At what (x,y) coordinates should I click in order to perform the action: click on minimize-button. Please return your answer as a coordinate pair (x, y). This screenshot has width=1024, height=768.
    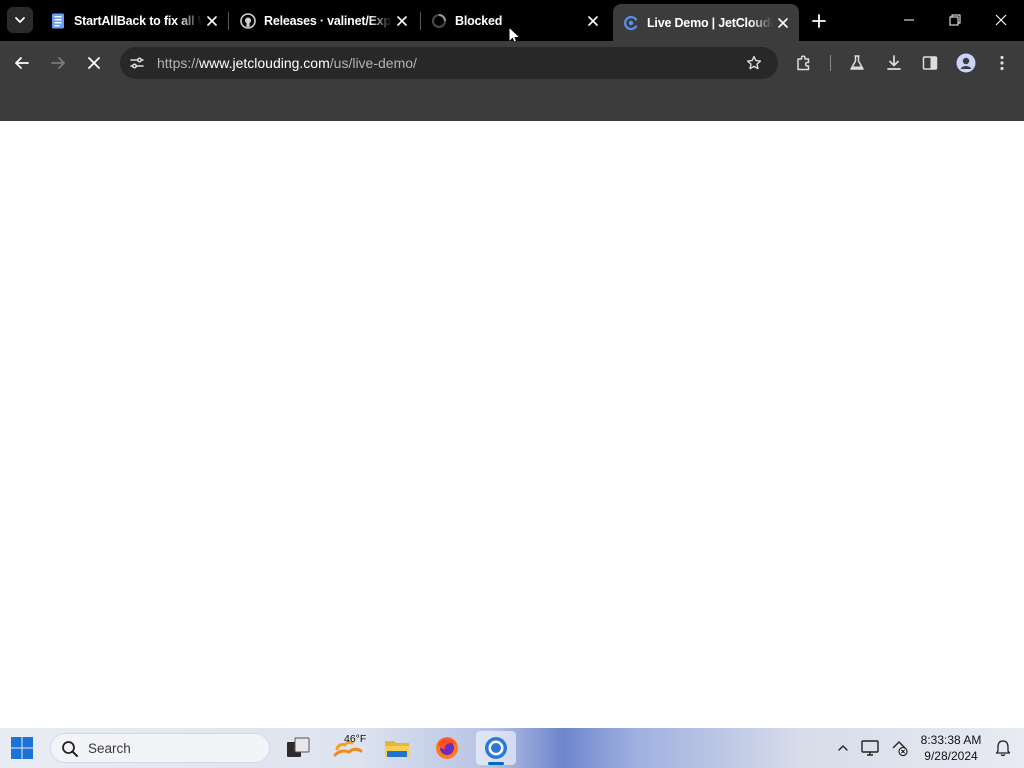
    Looking at the image, I should click on (909, 20).